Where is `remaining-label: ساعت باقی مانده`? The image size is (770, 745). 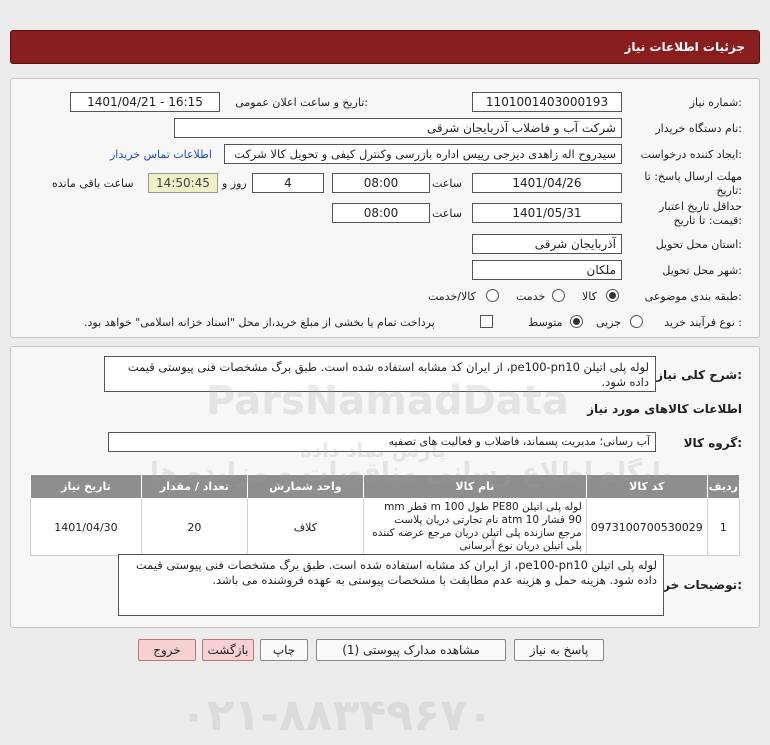 remaining-label: ساعت باقی مانده is located at coordinates (93, 183).